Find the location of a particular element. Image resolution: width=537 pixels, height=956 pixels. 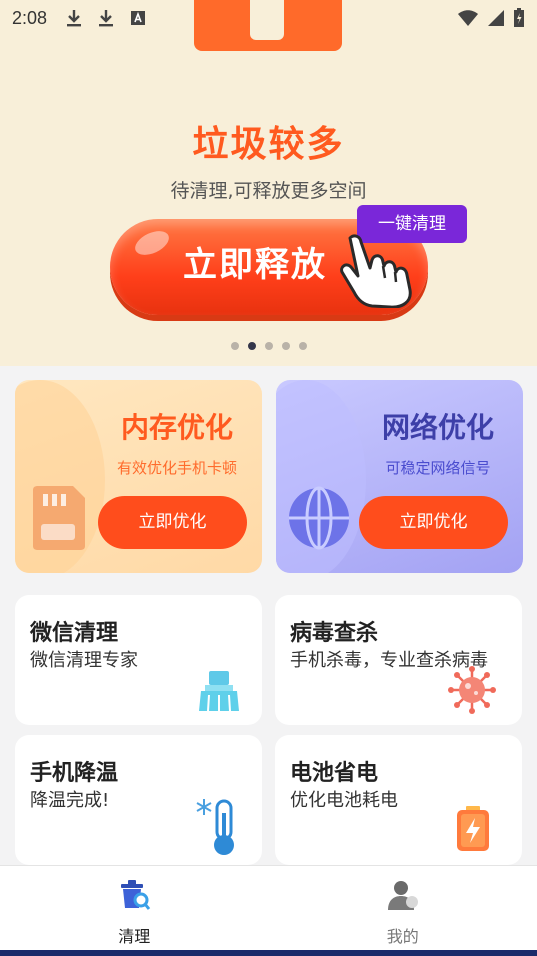

memory-optimize-card: 内存优化 有效优化手机卡顿 立即优化 is located at coordinates (138, 476).